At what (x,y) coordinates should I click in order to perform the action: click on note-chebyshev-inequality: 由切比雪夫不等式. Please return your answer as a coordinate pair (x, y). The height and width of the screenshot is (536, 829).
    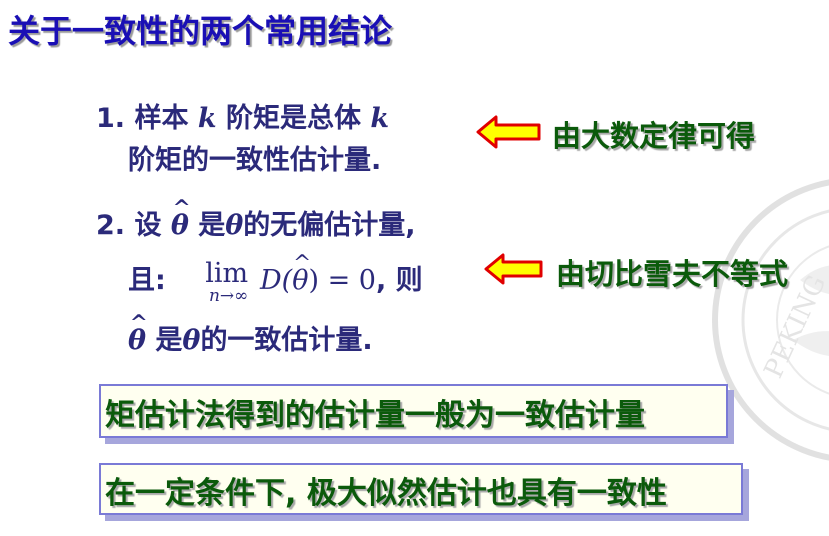
    Looking at the image, I should click on (672, 274).